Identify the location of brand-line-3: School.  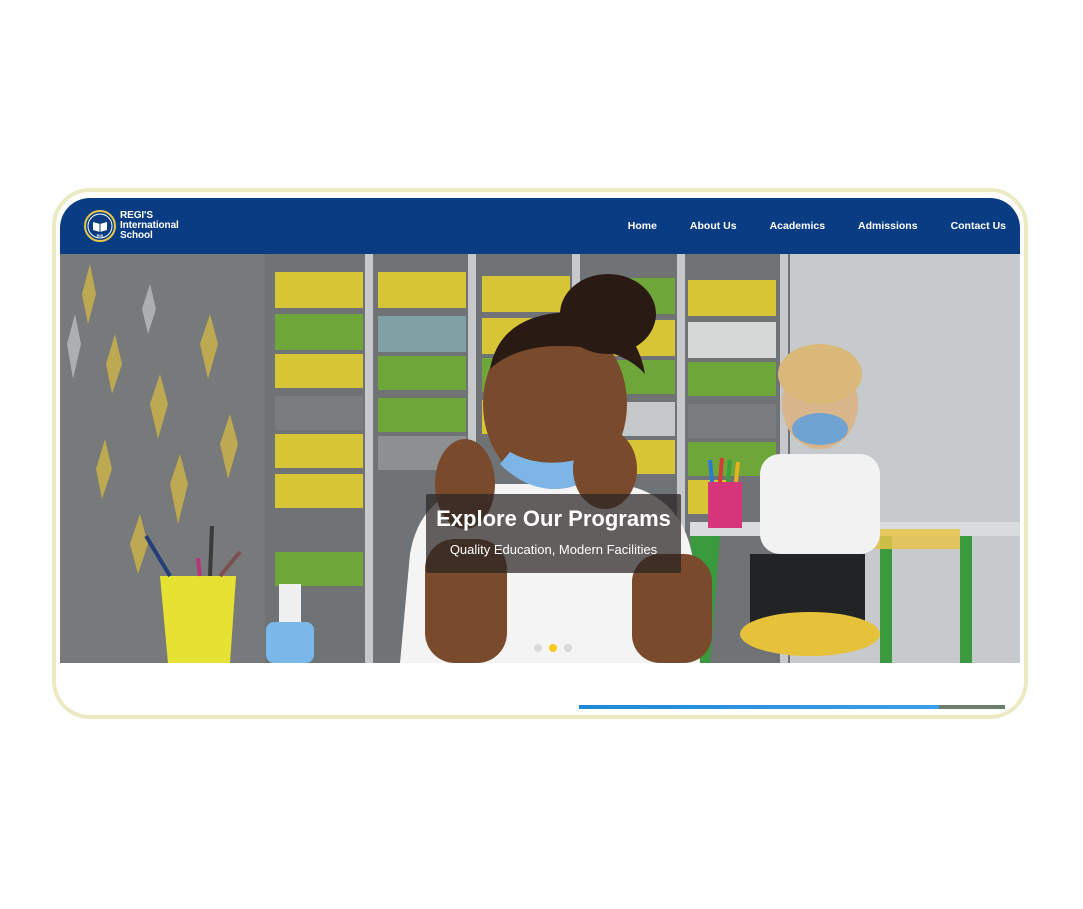
(136, 235).